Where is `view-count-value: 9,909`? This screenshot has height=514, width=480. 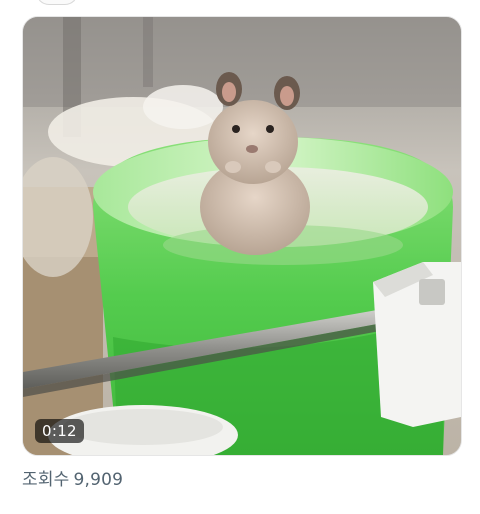
view-count-value: 9,909 is located at coordinates (98, 480).